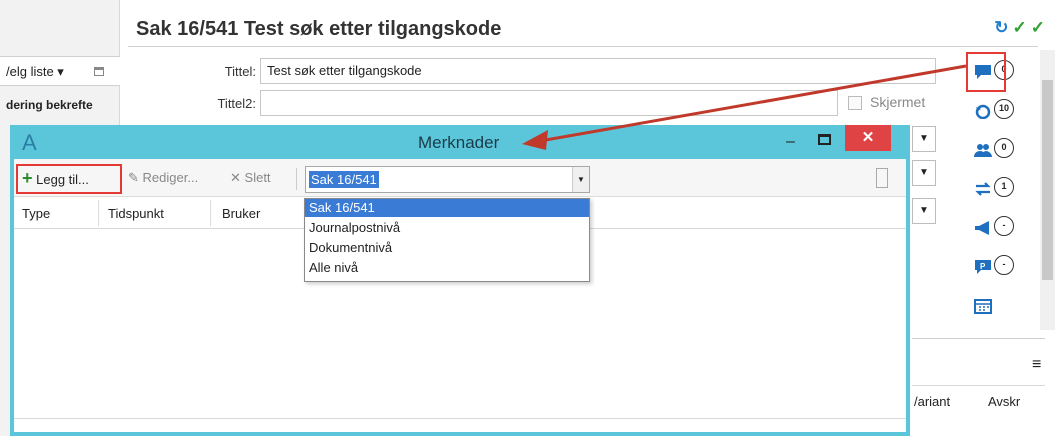  I want to click on transfer-button: 1, so click(993, 190).